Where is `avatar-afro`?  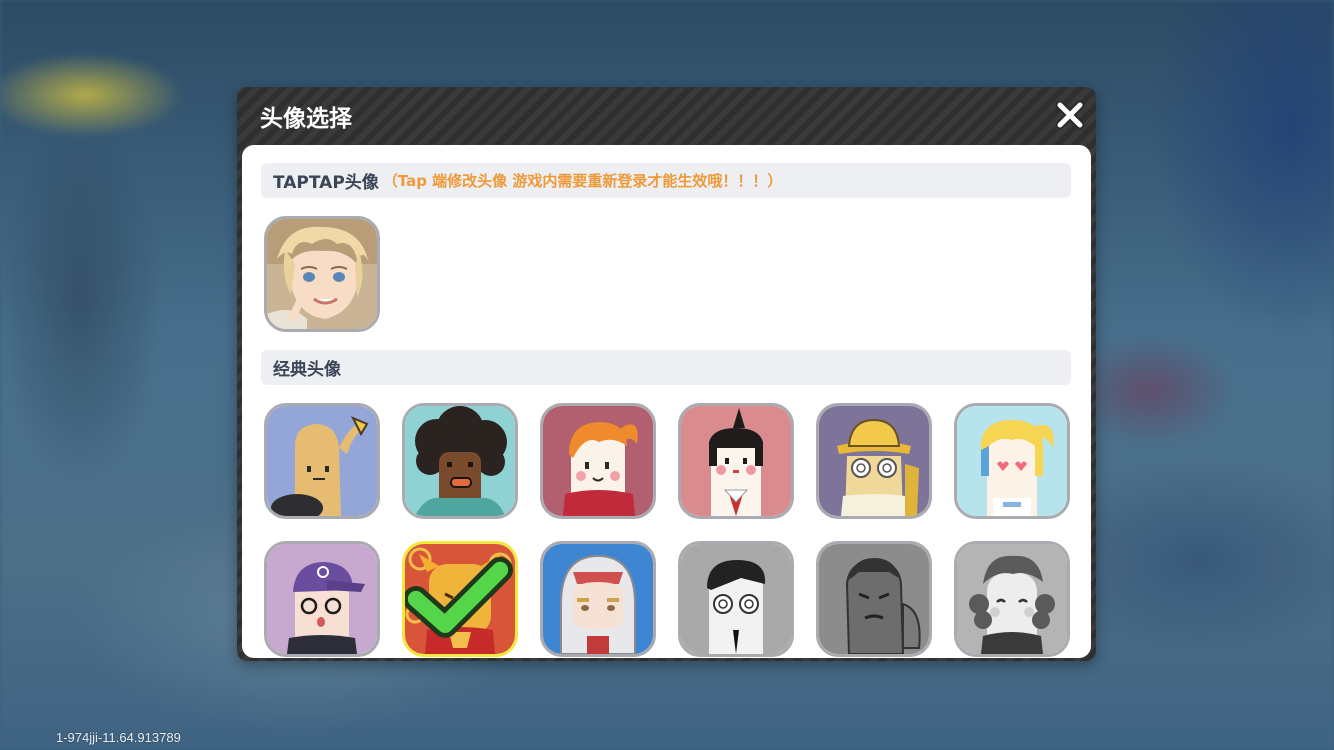 avatar-afro is located at coordinates (460, 461).